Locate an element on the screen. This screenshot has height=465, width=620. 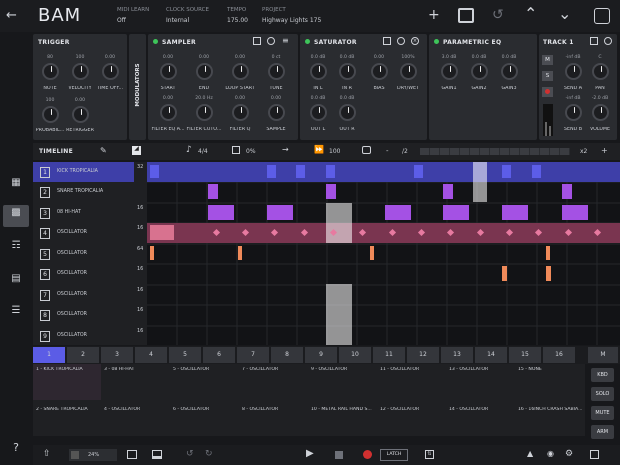
step-13: 13 is located at coordinates (457, 355).